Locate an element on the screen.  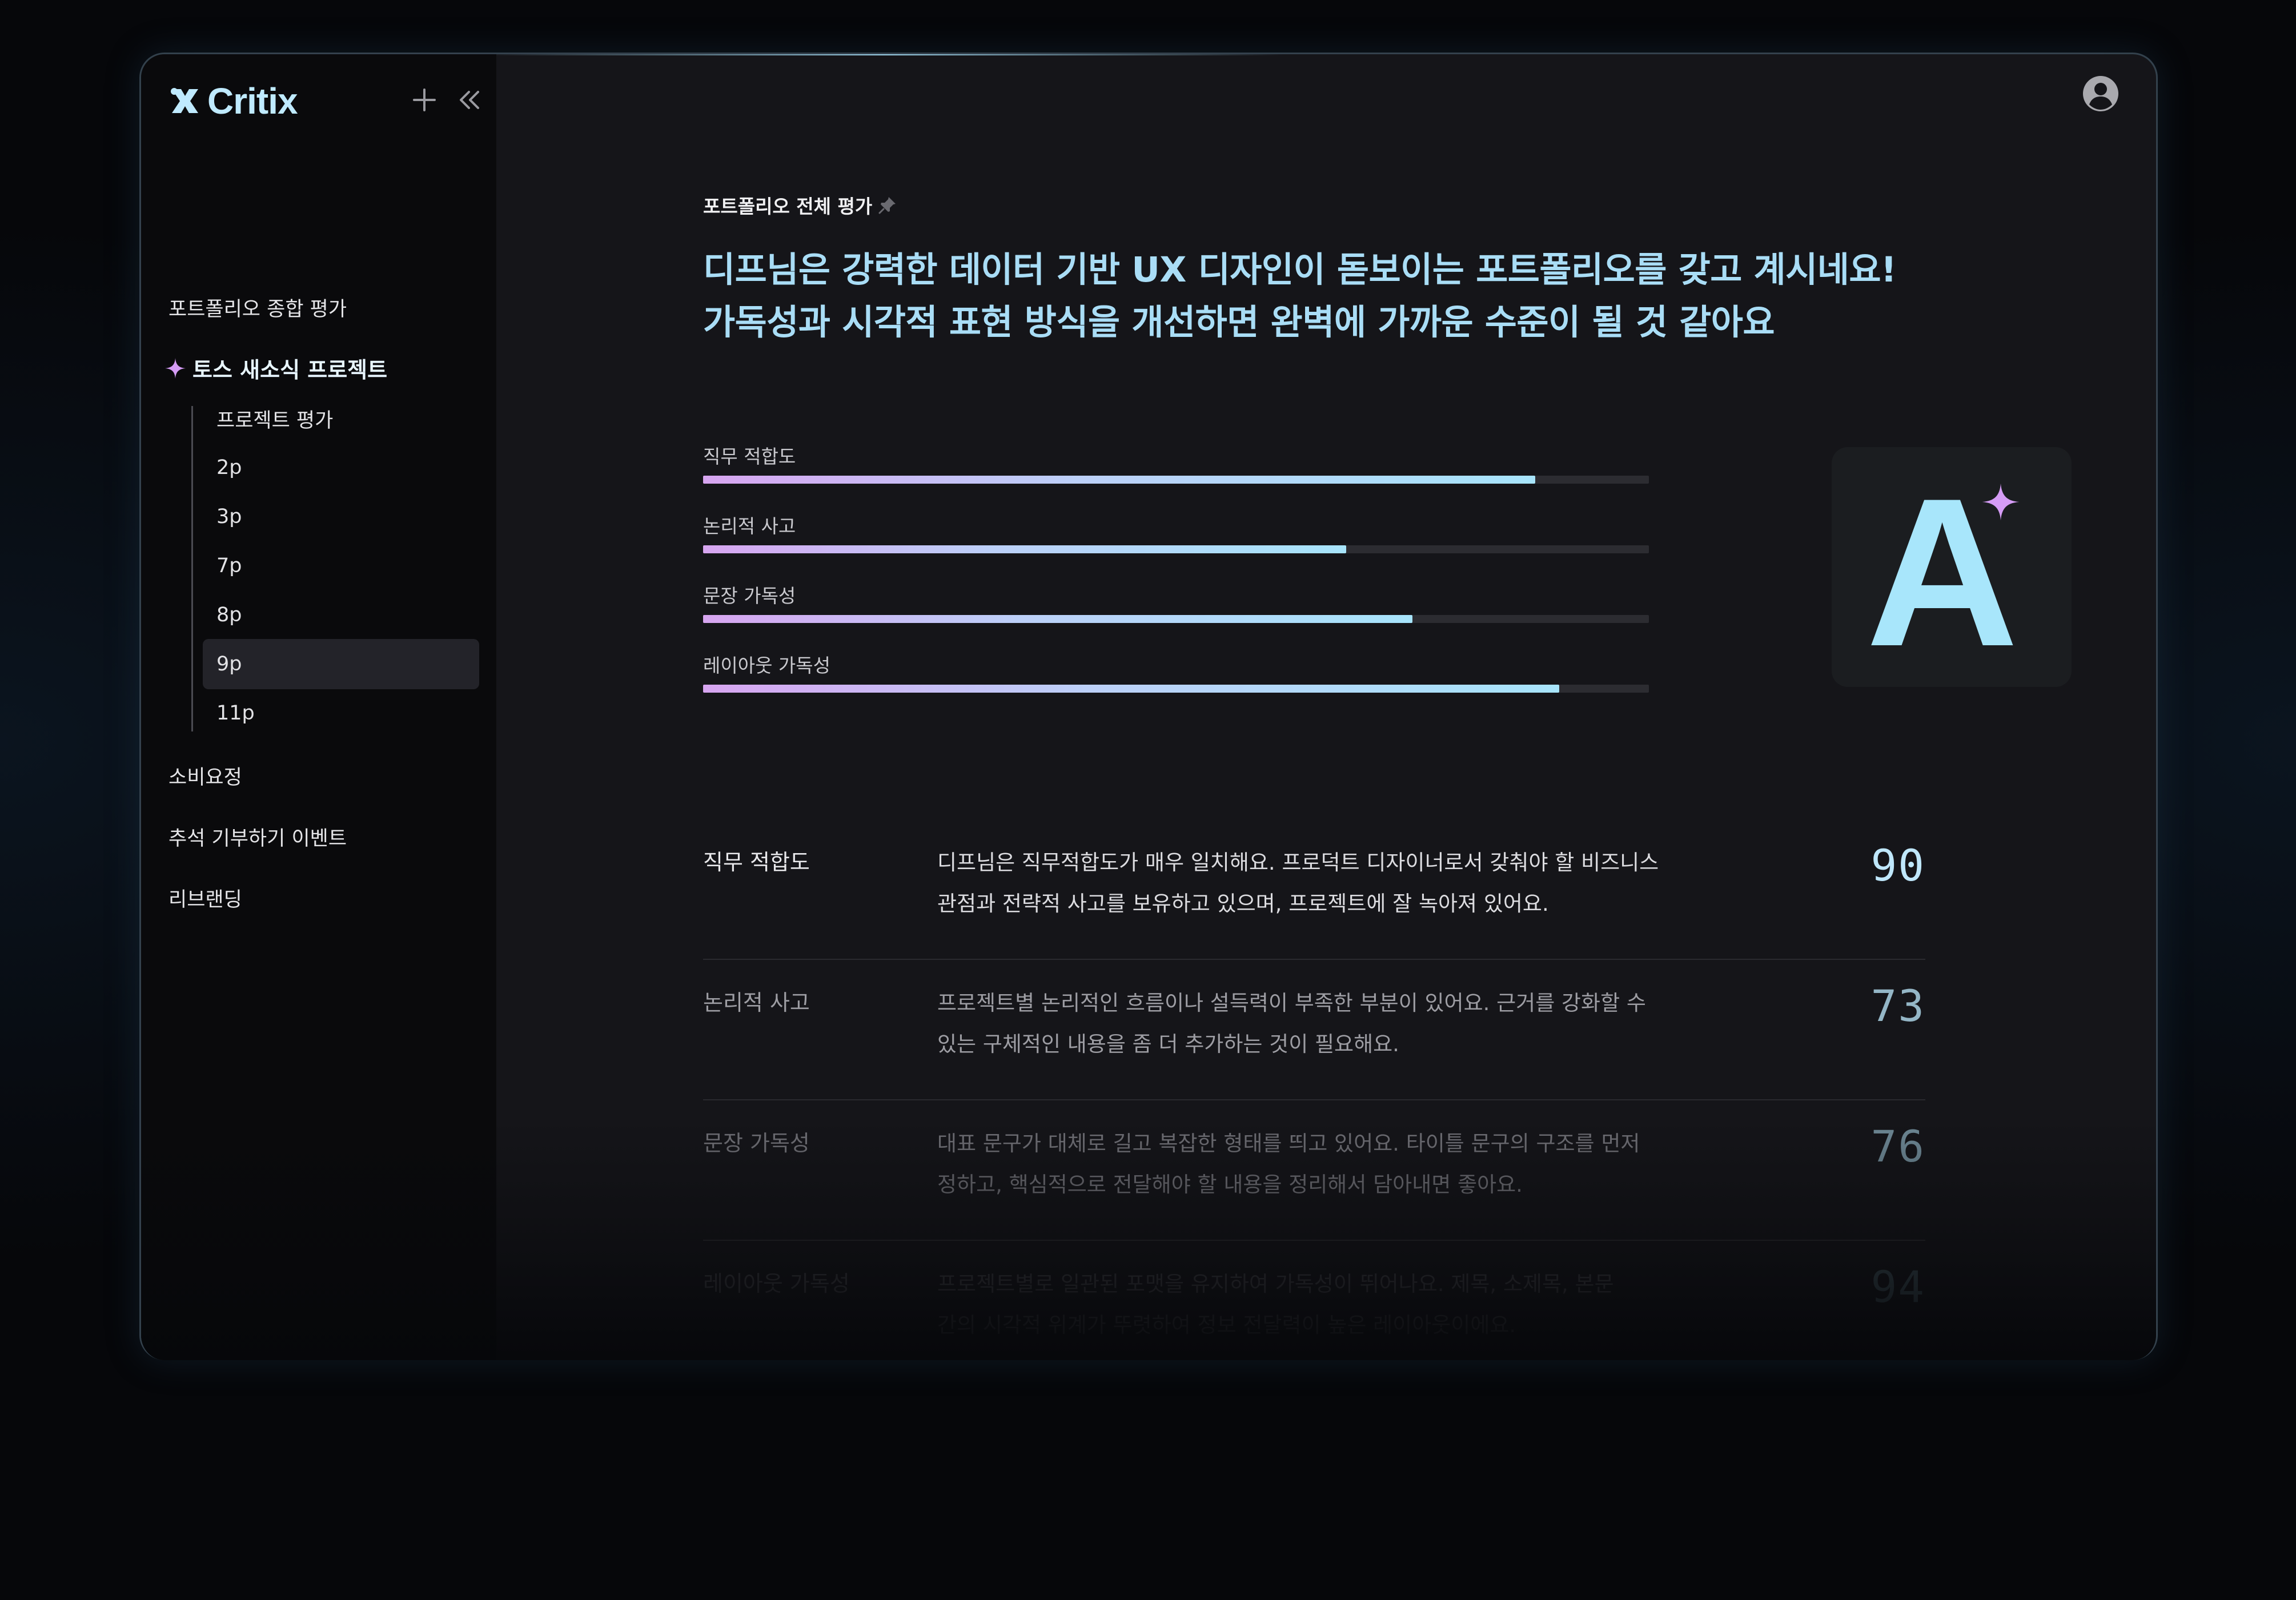
sidebar-item-chuseok-event: 추석 기부하기 이벤트 is located at coordinates (257, 837).